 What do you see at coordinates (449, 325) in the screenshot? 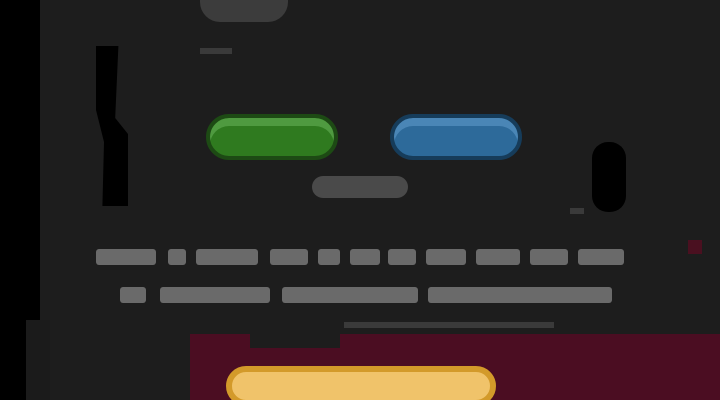
I see `separator` at bounding box center [449, 325].